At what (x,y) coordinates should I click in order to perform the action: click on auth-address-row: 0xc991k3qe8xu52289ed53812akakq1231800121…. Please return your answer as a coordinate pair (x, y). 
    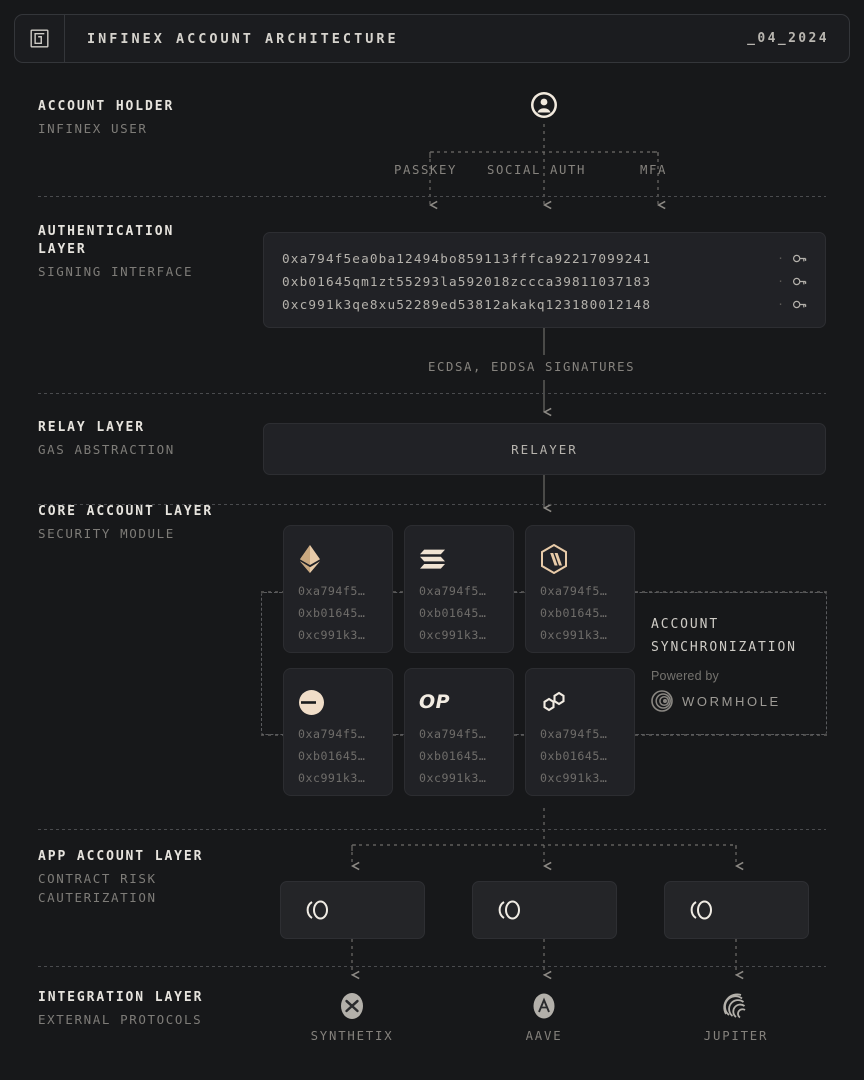
    Looking at the image, I should click on (544, 304).